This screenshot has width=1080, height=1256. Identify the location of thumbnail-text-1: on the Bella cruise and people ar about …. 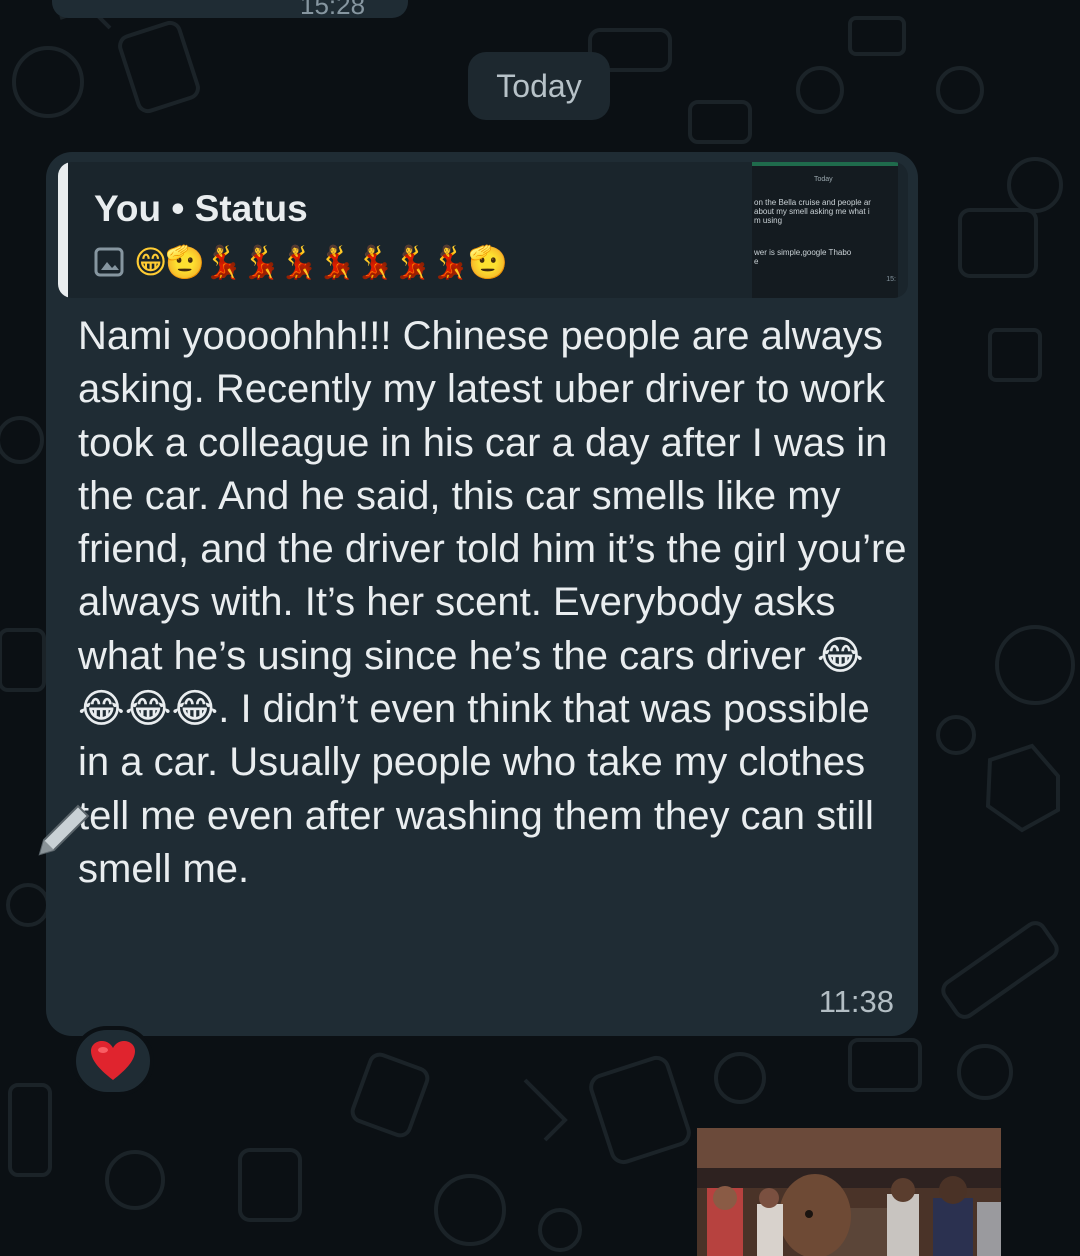
(812, 211).